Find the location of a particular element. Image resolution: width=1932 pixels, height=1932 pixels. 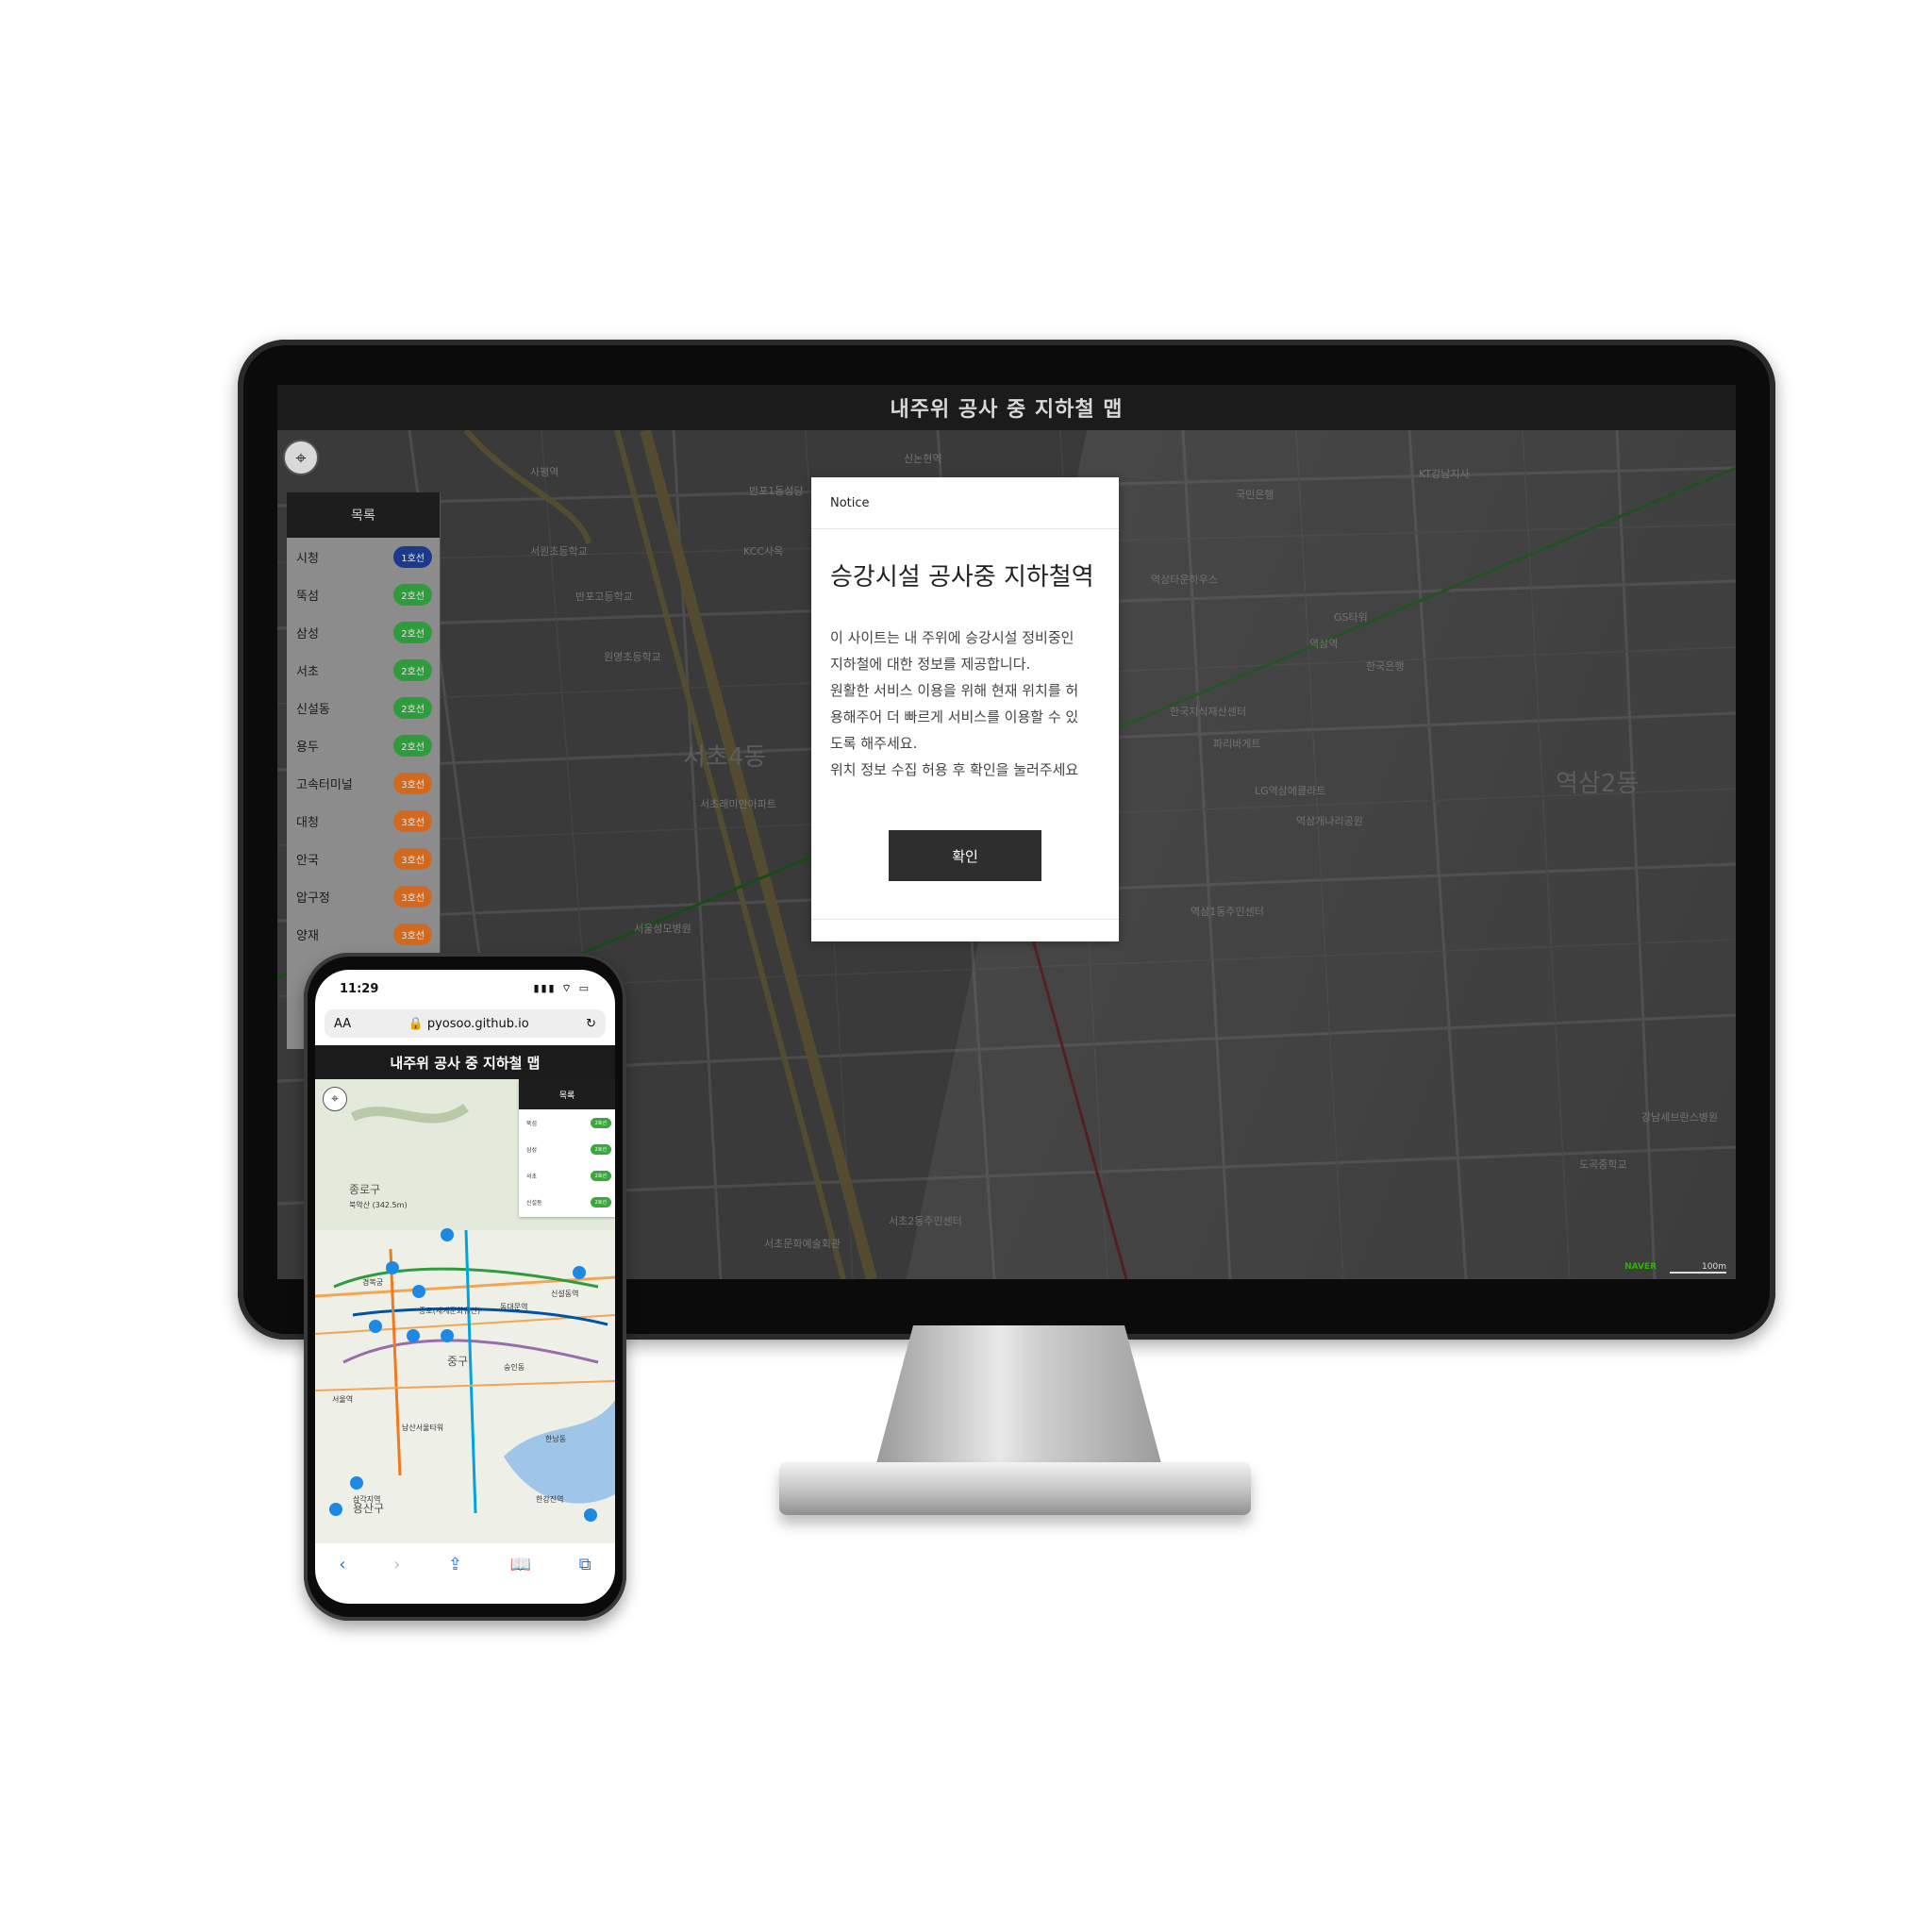

mobile-list-rows: 뚝섬 2호선 삼성 2호선 서초 2호선 신설동 2호선 is located at coordinates (567, 1162).